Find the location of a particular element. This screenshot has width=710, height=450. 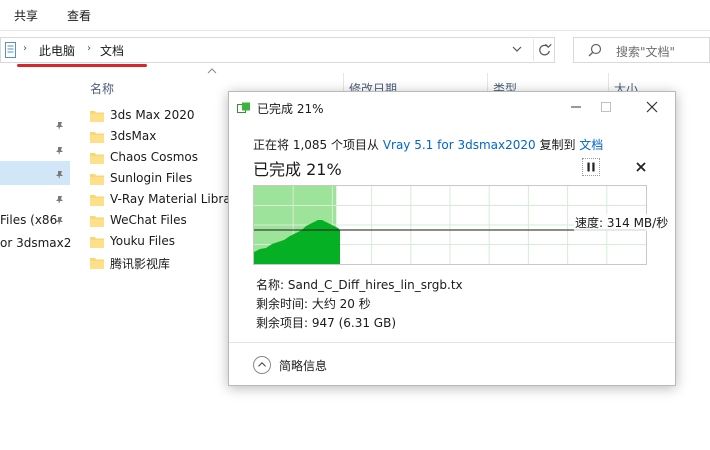

speed-label: 速度: 314 MB/秒 is located at coordinates (622, 222).